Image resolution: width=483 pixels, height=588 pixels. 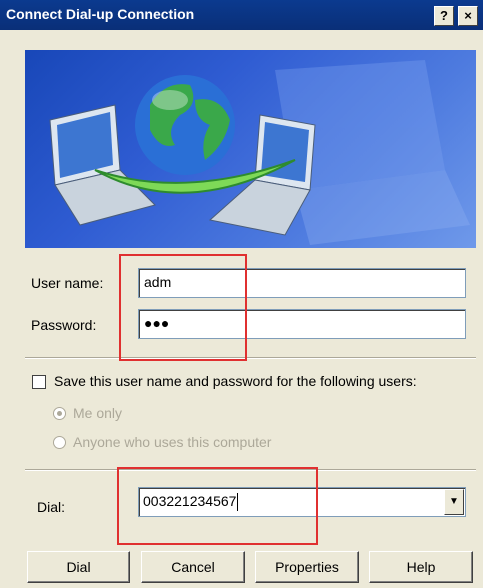 I want to click on cancel-button: Cancel, so click(x=193, y=567).